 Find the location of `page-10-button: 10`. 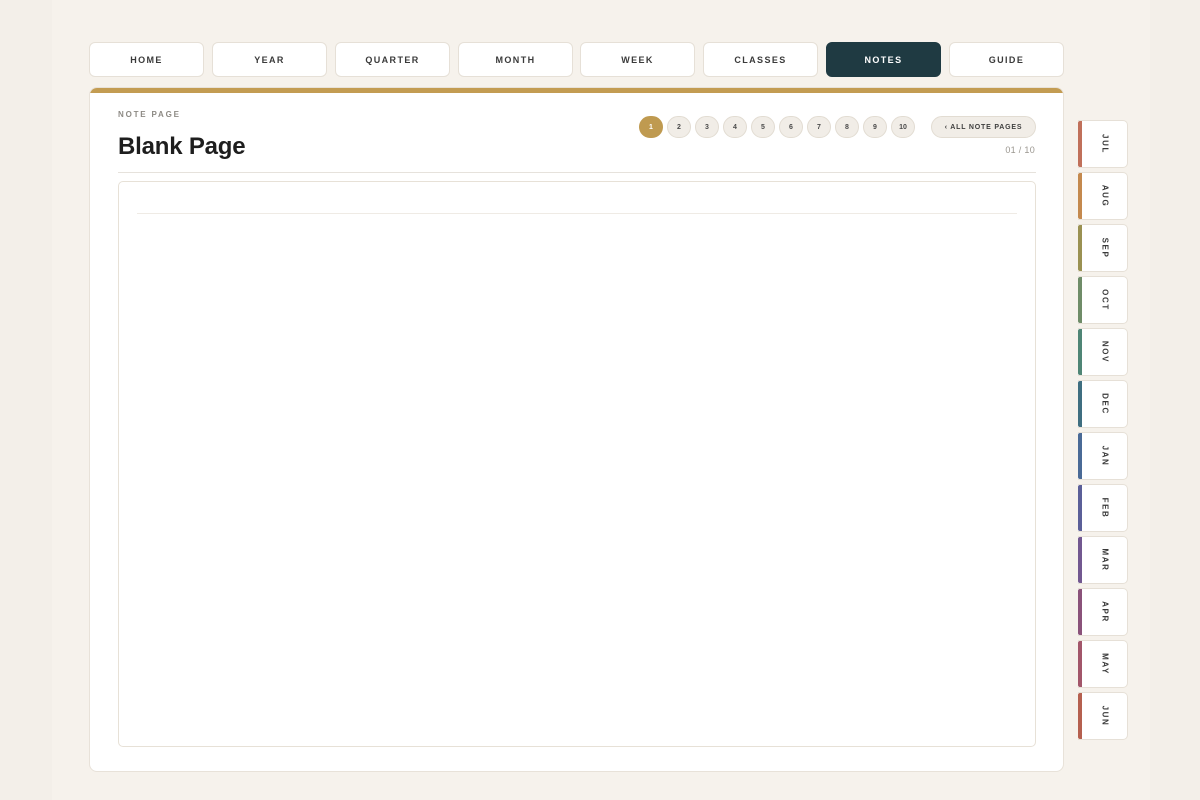

page-10-button: 10 is located at coordinates (903, 127).